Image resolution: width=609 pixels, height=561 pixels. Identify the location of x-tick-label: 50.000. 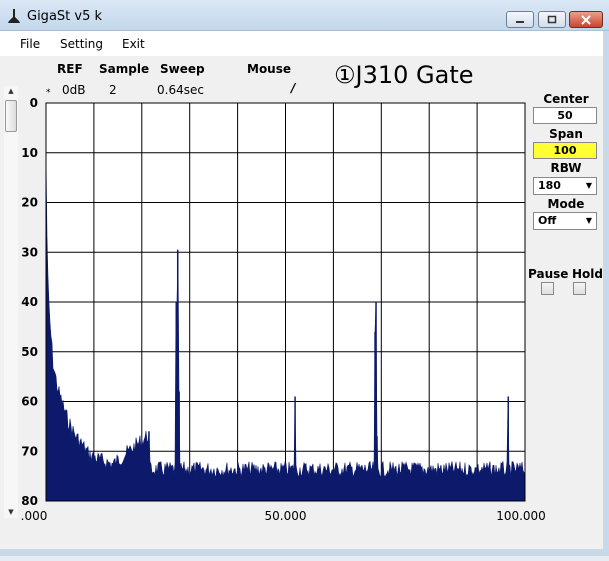
(286, 516).